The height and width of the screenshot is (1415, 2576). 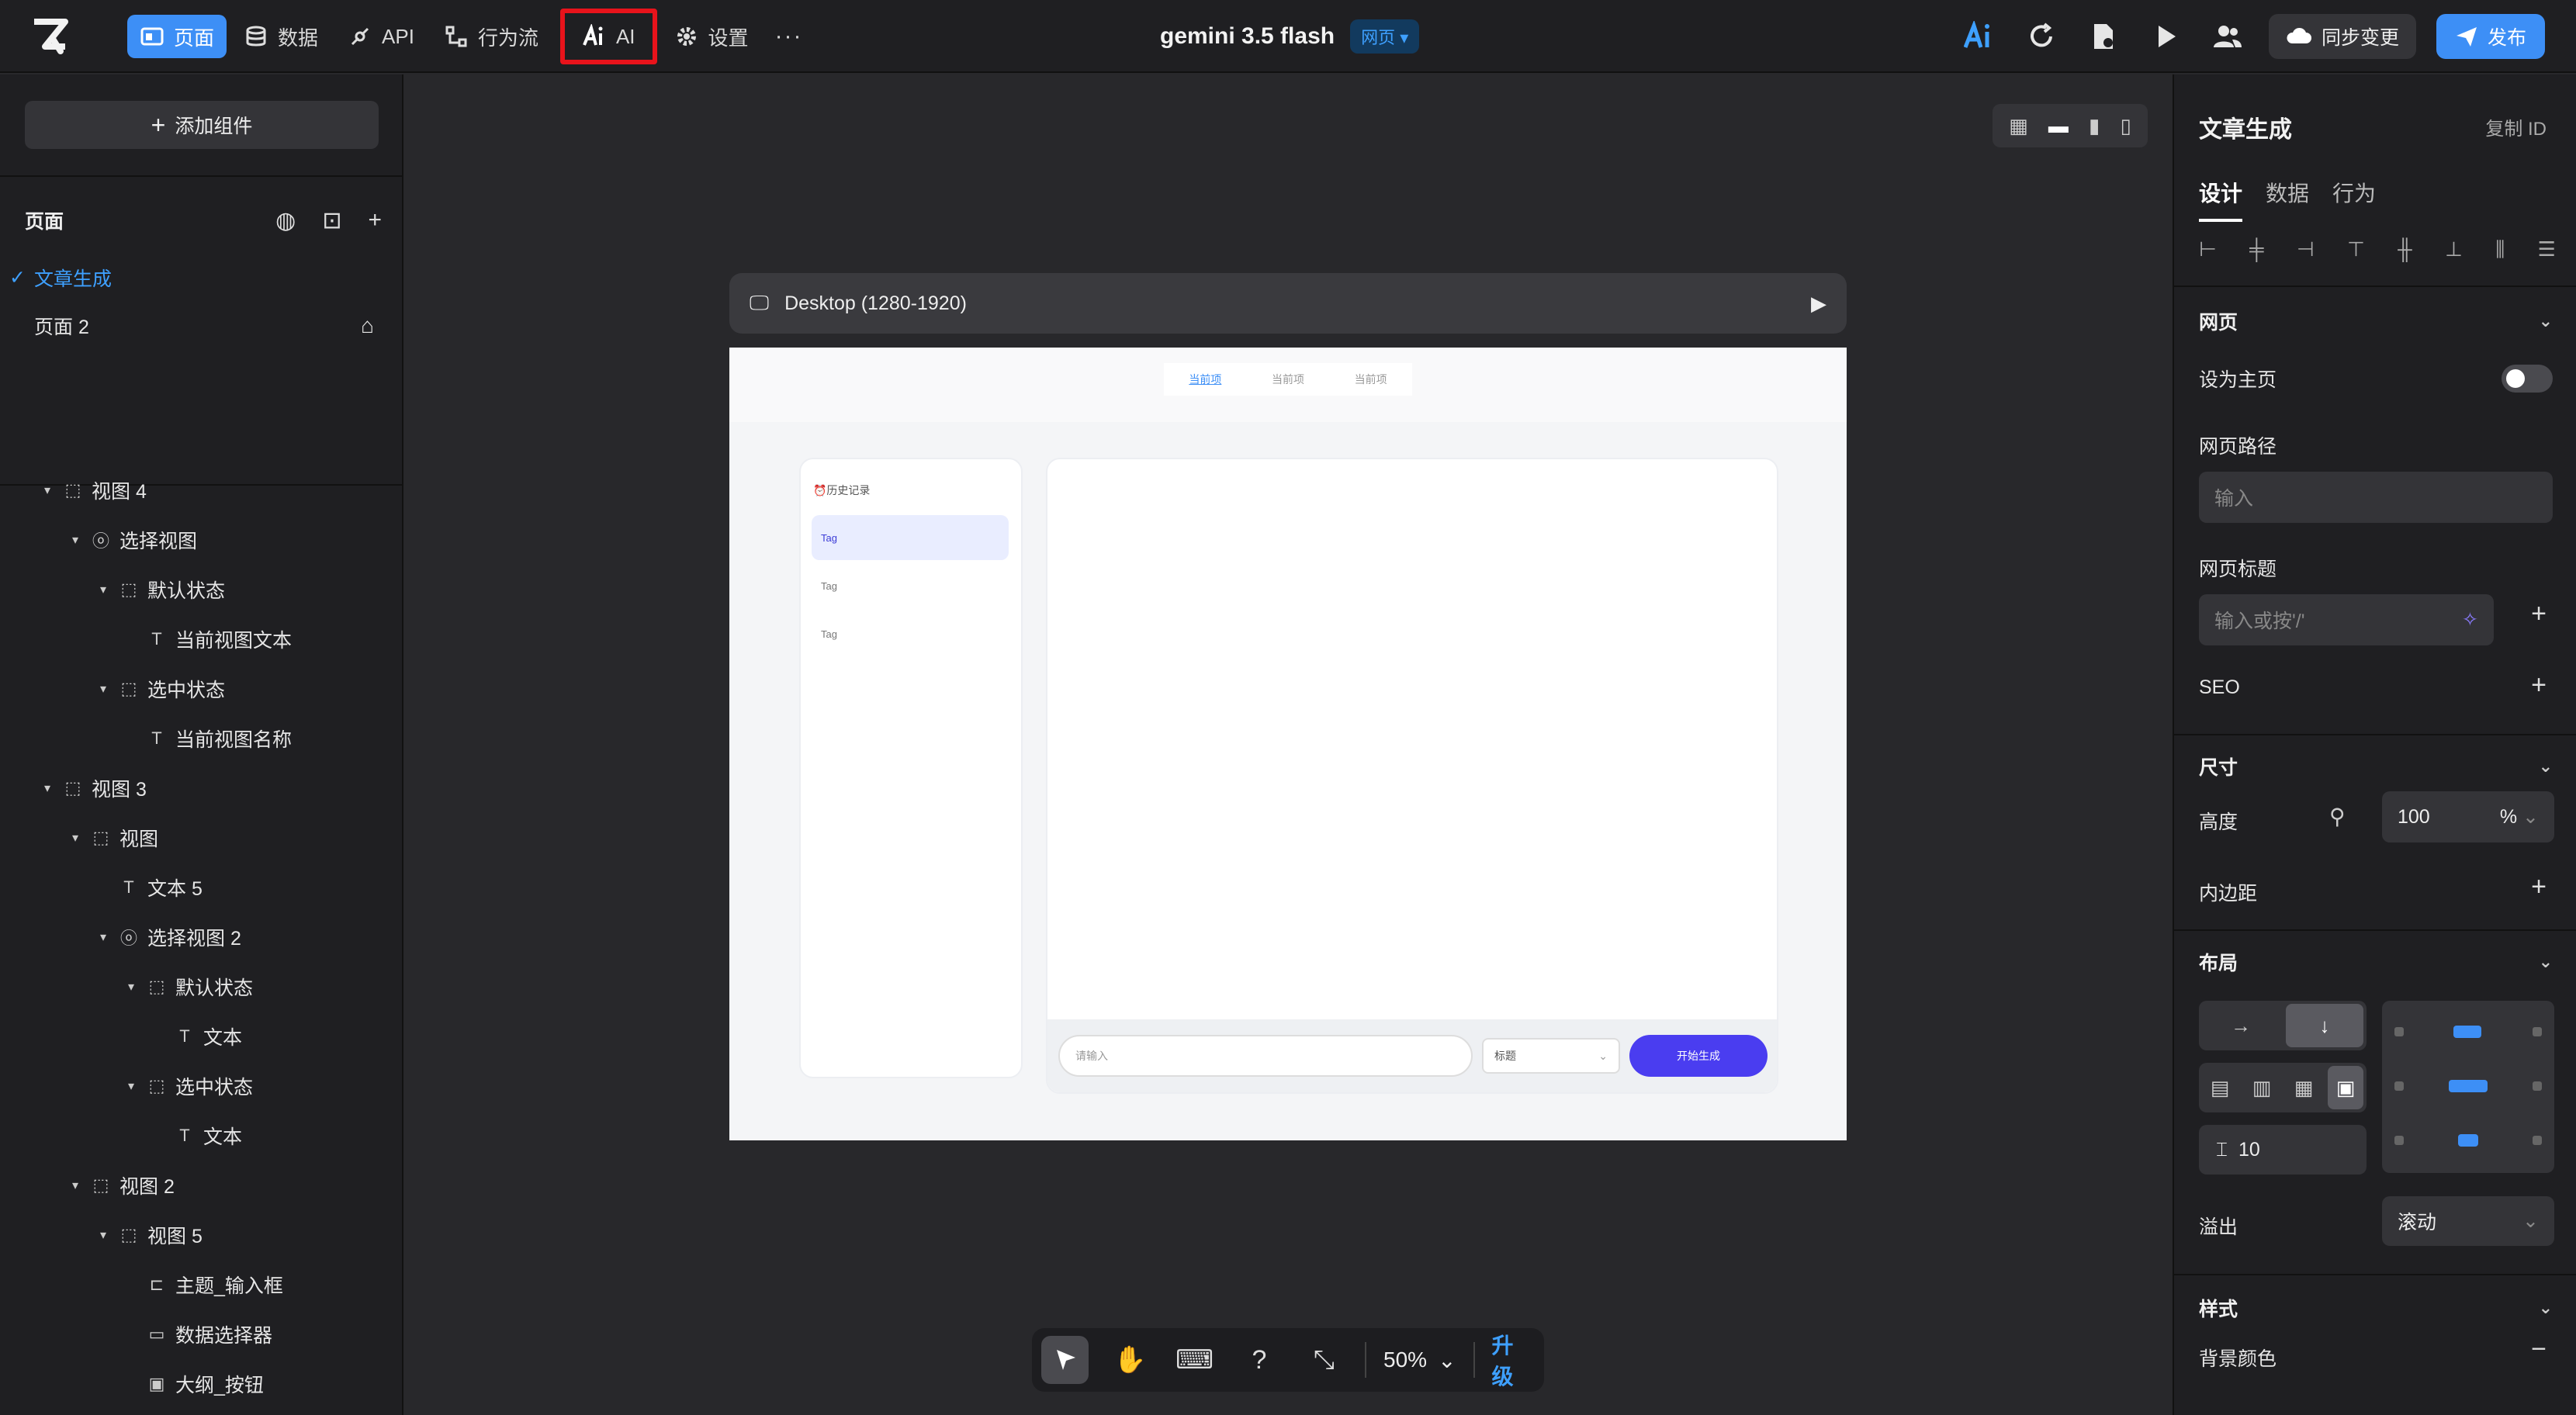 What do you see at coordinates (2304, 1087) in the screenshot?
I see `align-end-icon: ▦` at bounding box center [2304, 1087].